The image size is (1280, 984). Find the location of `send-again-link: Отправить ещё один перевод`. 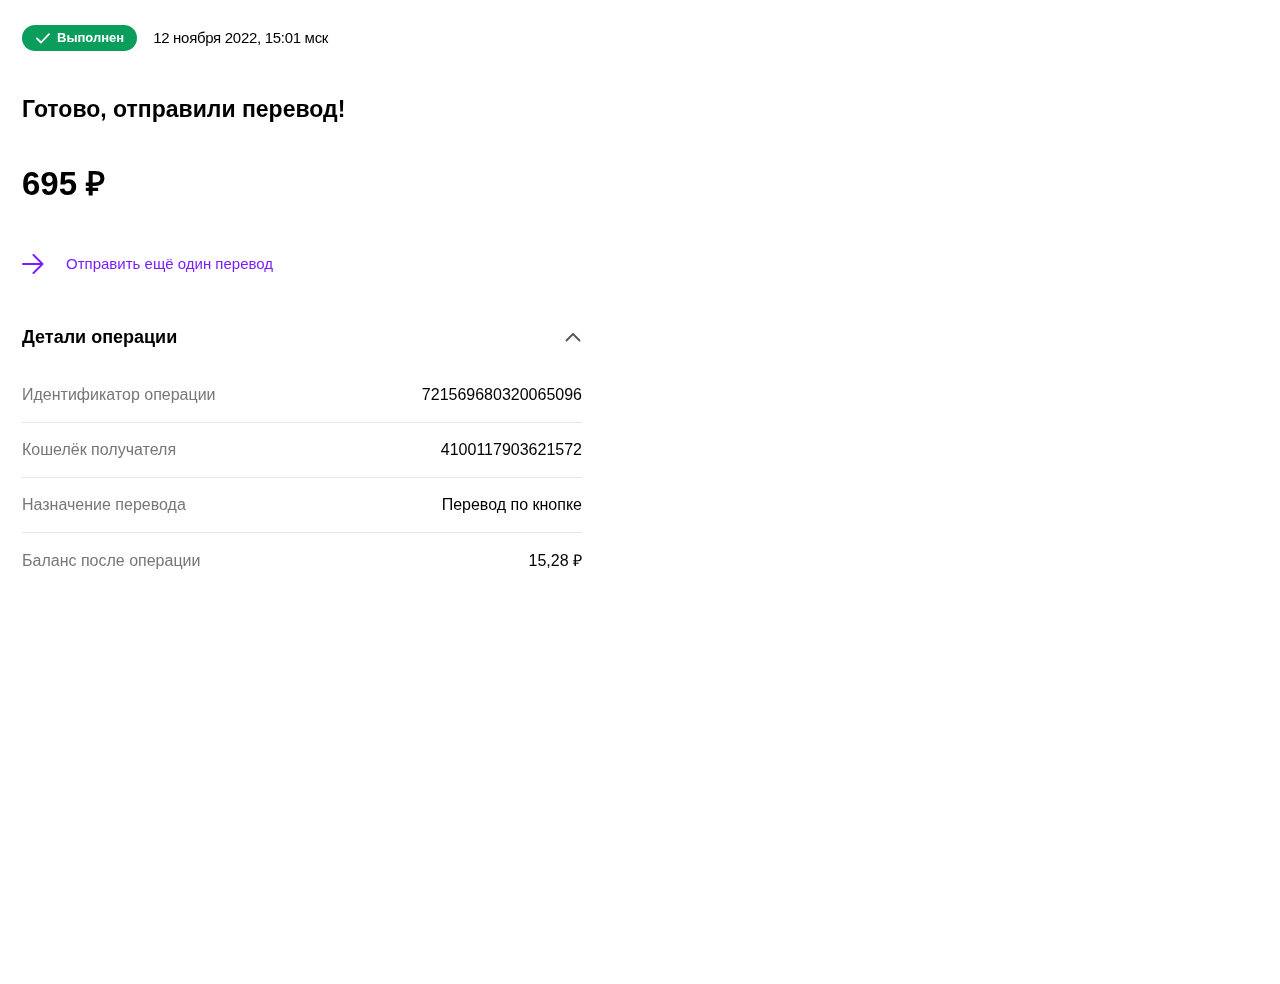

send-again-link: Отправить ещё один перевод is located at coordinates (170, 264).